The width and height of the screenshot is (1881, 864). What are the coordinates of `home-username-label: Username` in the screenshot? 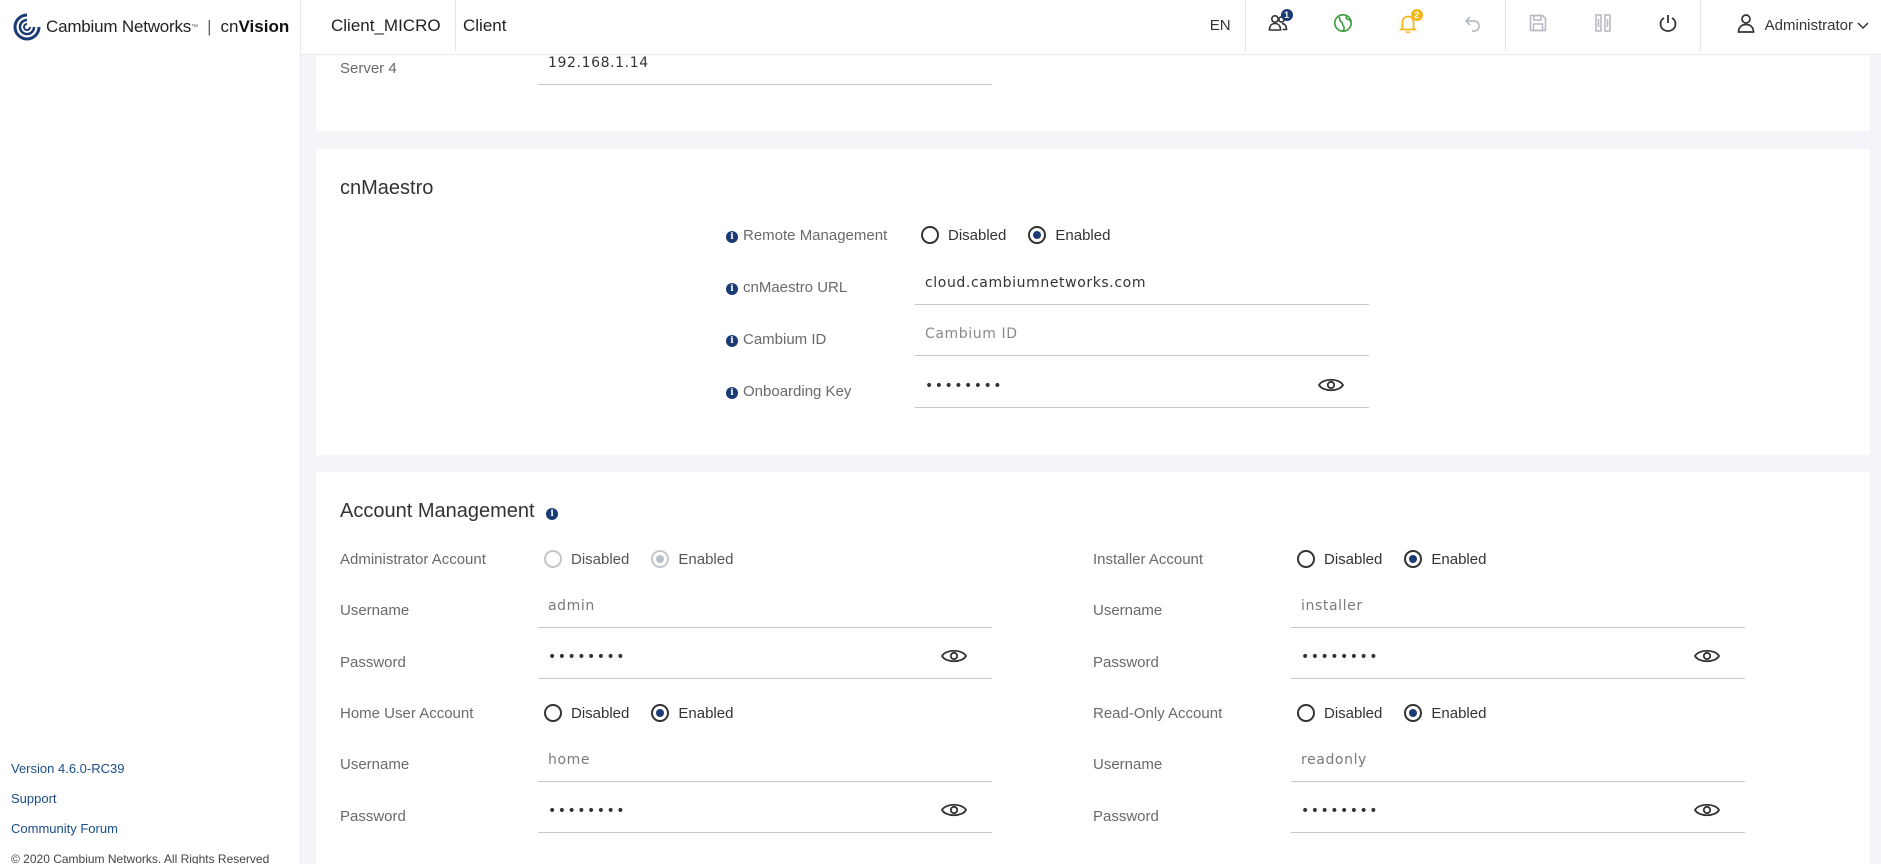 It's located at (375, 764).